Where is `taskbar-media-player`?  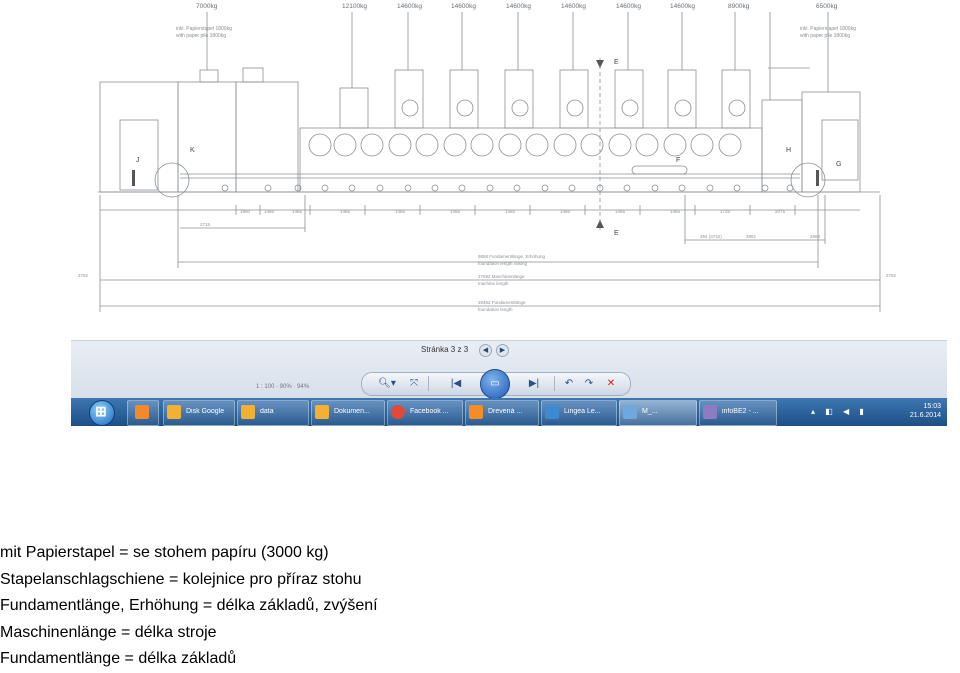 taskbar-media-player is located at coordinates (143, 413).